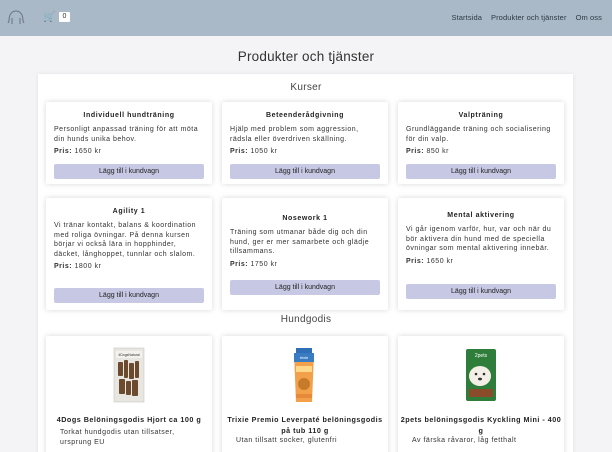 The width and height of the screenshot is (612, 452). Describe the element at coordinates (305, 264) in the screenshot. I see `course-price: Pris: 1750 kr` at that location.